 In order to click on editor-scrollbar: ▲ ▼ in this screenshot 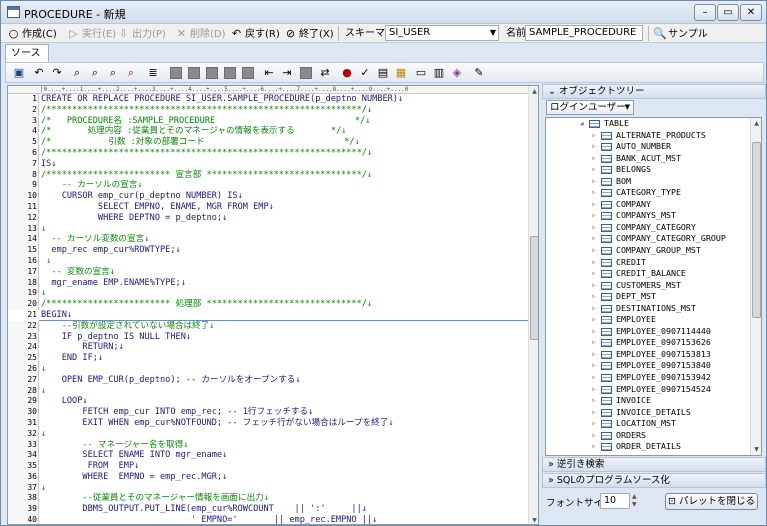, I will do `click(533, 305)`.